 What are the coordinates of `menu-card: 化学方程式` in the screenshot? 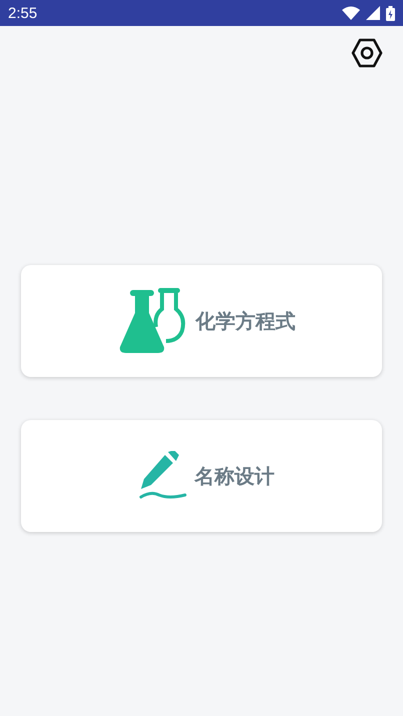 It's located at (201, 321).